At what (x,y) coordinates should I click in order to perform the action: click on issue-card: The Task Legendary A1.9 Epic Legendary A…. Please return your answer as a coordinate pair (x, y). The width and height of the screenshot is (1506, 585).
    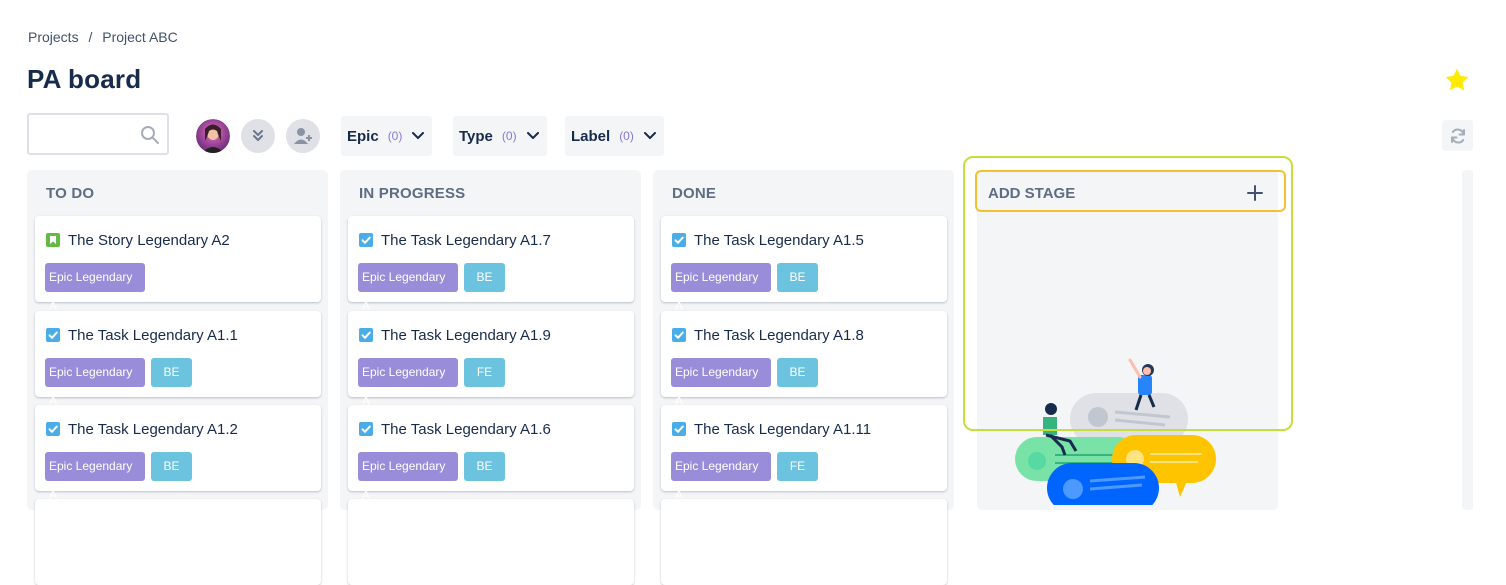
    Looking at the image, I should click on (491, 359).